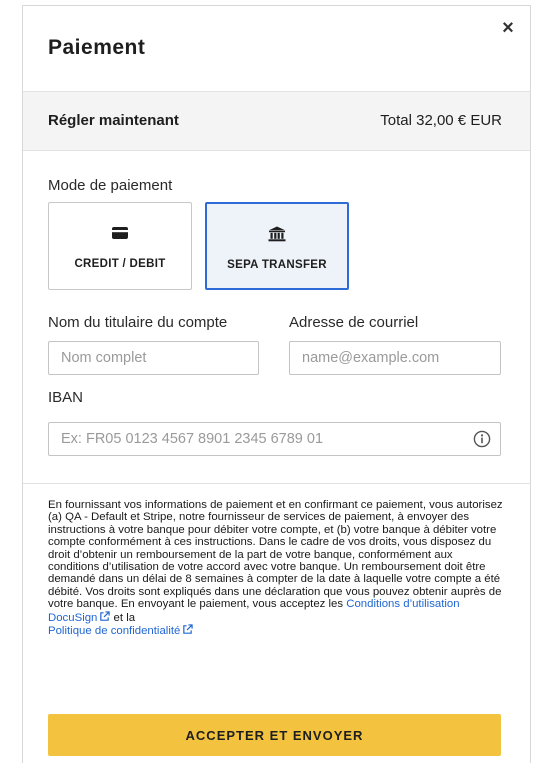  I want to click on iban-input, so click(274, 439).